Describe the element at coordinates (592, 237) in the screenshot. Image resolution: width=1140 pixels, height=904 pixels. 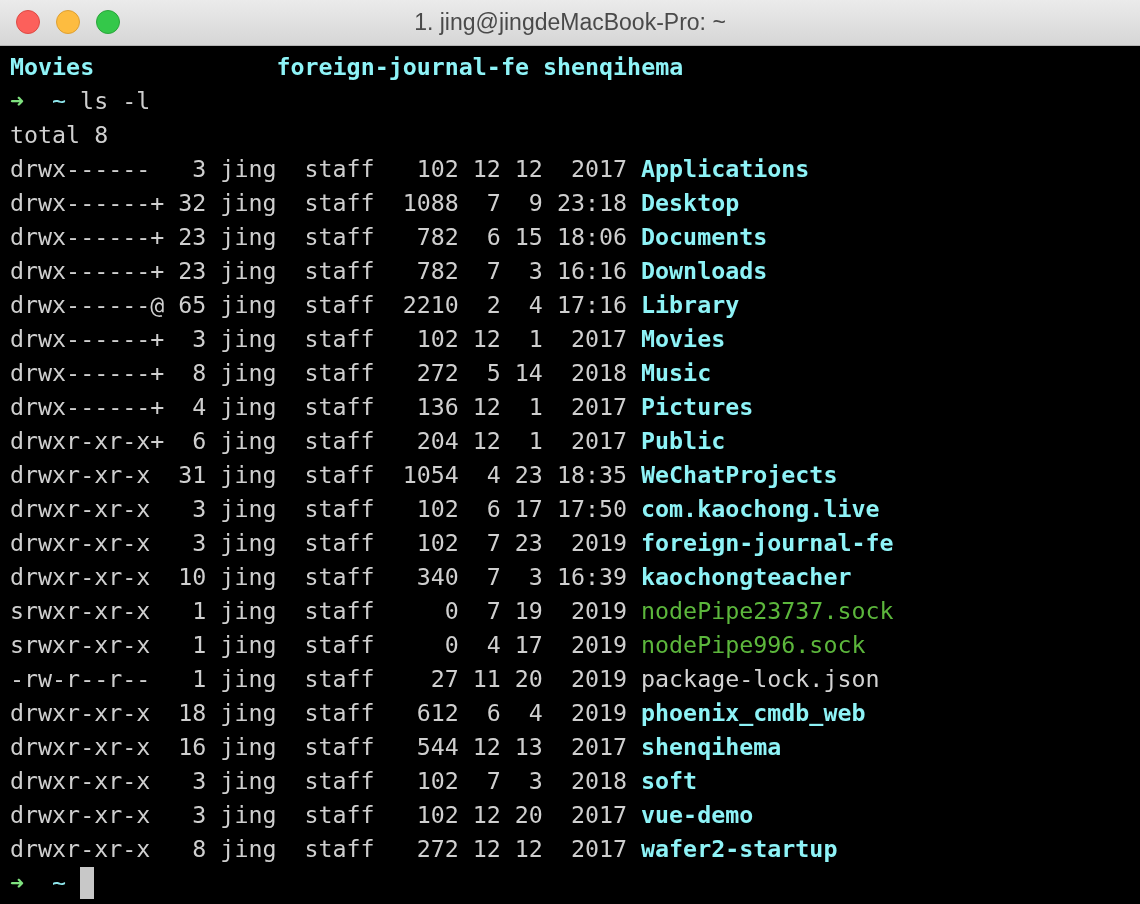
I see `time: 18:06` at that location.